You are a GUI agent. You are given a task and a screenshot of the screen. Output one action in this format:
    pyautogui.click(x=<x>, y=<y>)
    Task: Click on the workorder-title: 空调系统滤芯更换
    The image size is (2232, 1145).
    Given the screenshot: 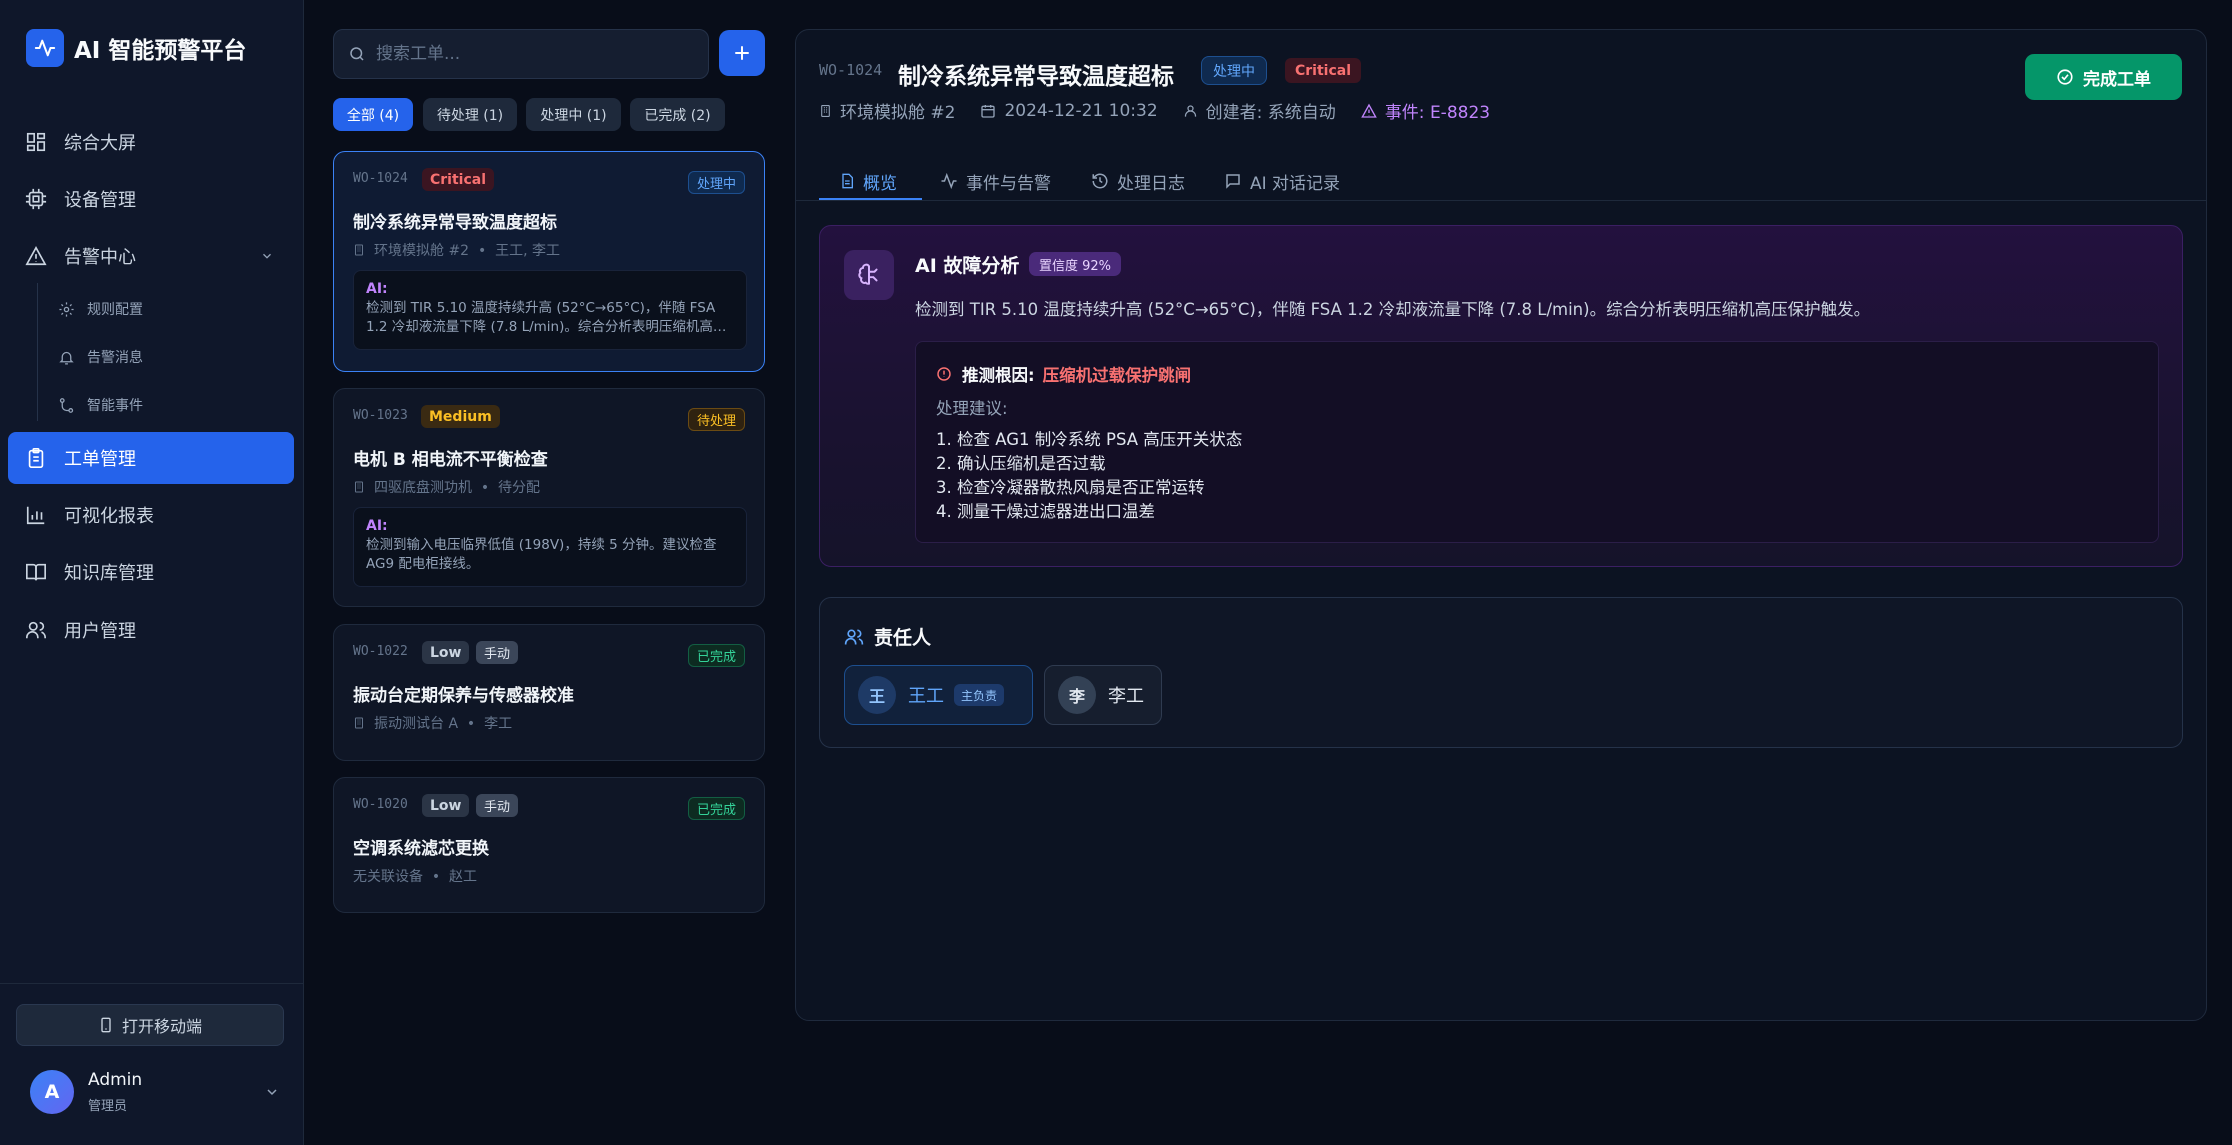 What is the action you would take?
    pyautogui.click(x=421, y=849)
    